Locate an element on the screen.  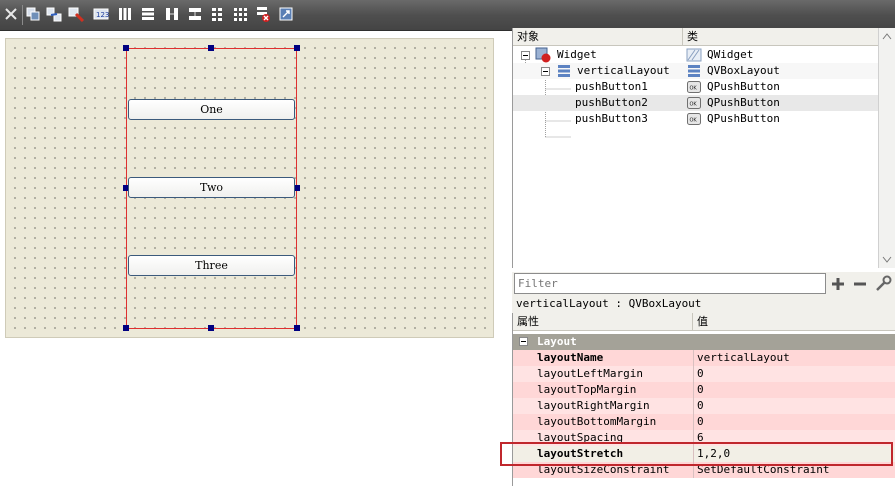
tree-class: QVBoxLayout is located at coordinates (743, 70).